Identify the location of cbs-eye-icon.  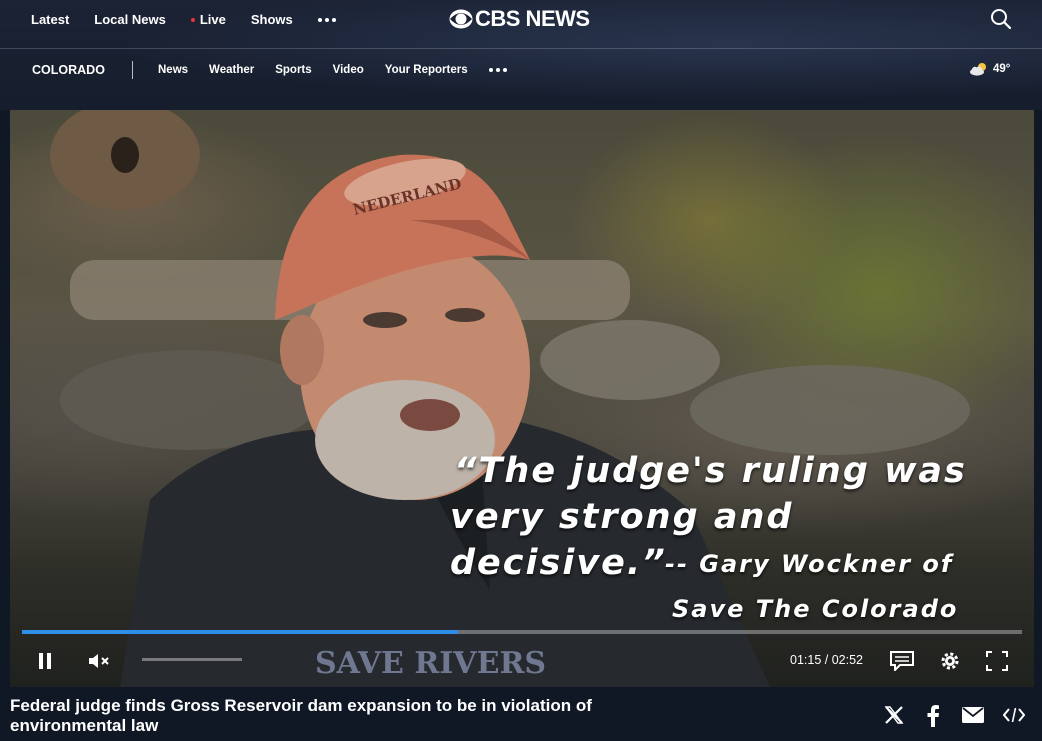
(461, 19).